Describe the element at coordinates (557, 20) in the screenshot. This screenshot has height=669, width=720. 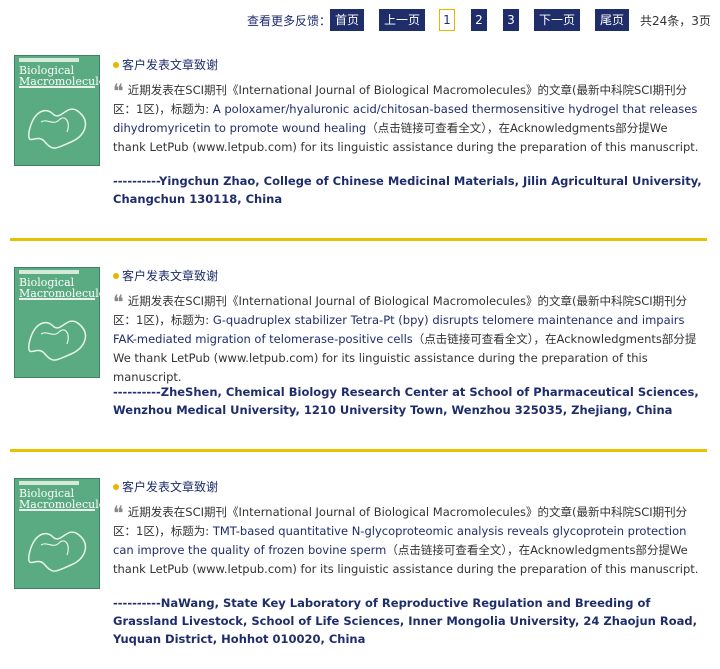
I see `next-page-button: 下一页` at that location.